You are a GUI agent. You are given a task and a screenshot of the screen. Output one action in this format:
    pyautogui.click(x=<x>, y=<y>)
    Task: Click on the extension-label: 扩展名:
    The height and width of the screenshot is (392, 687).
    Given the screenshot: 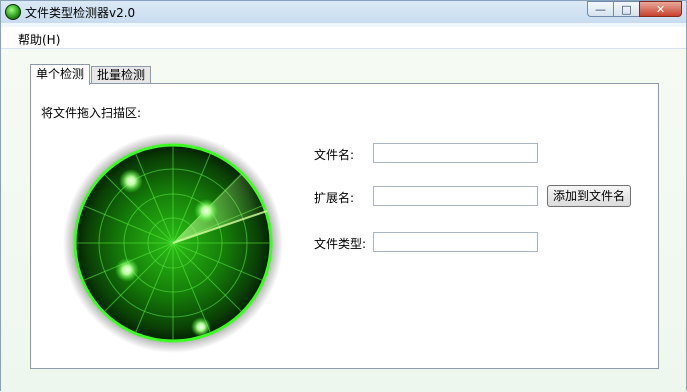 What is the action you would take?
    pyautogui.click(x=334, y=198)
    